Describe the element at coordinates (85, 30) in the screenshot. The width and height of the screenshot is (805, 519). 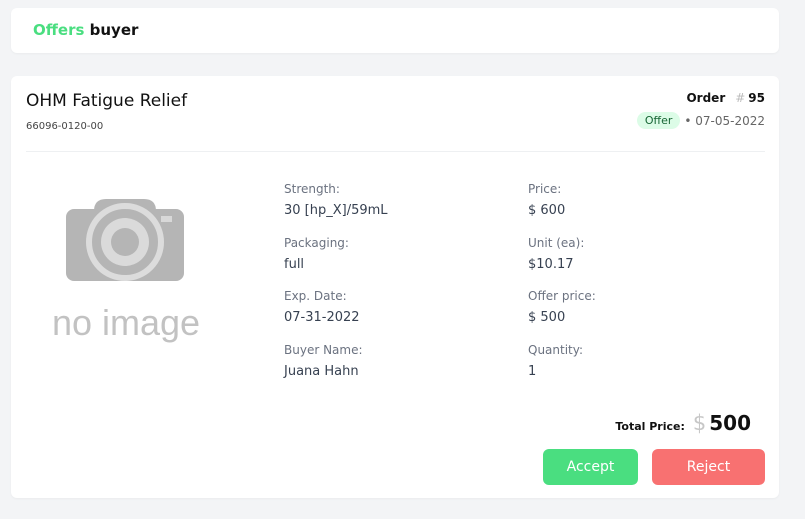
I see `page-title: Offers buyer` at that location.